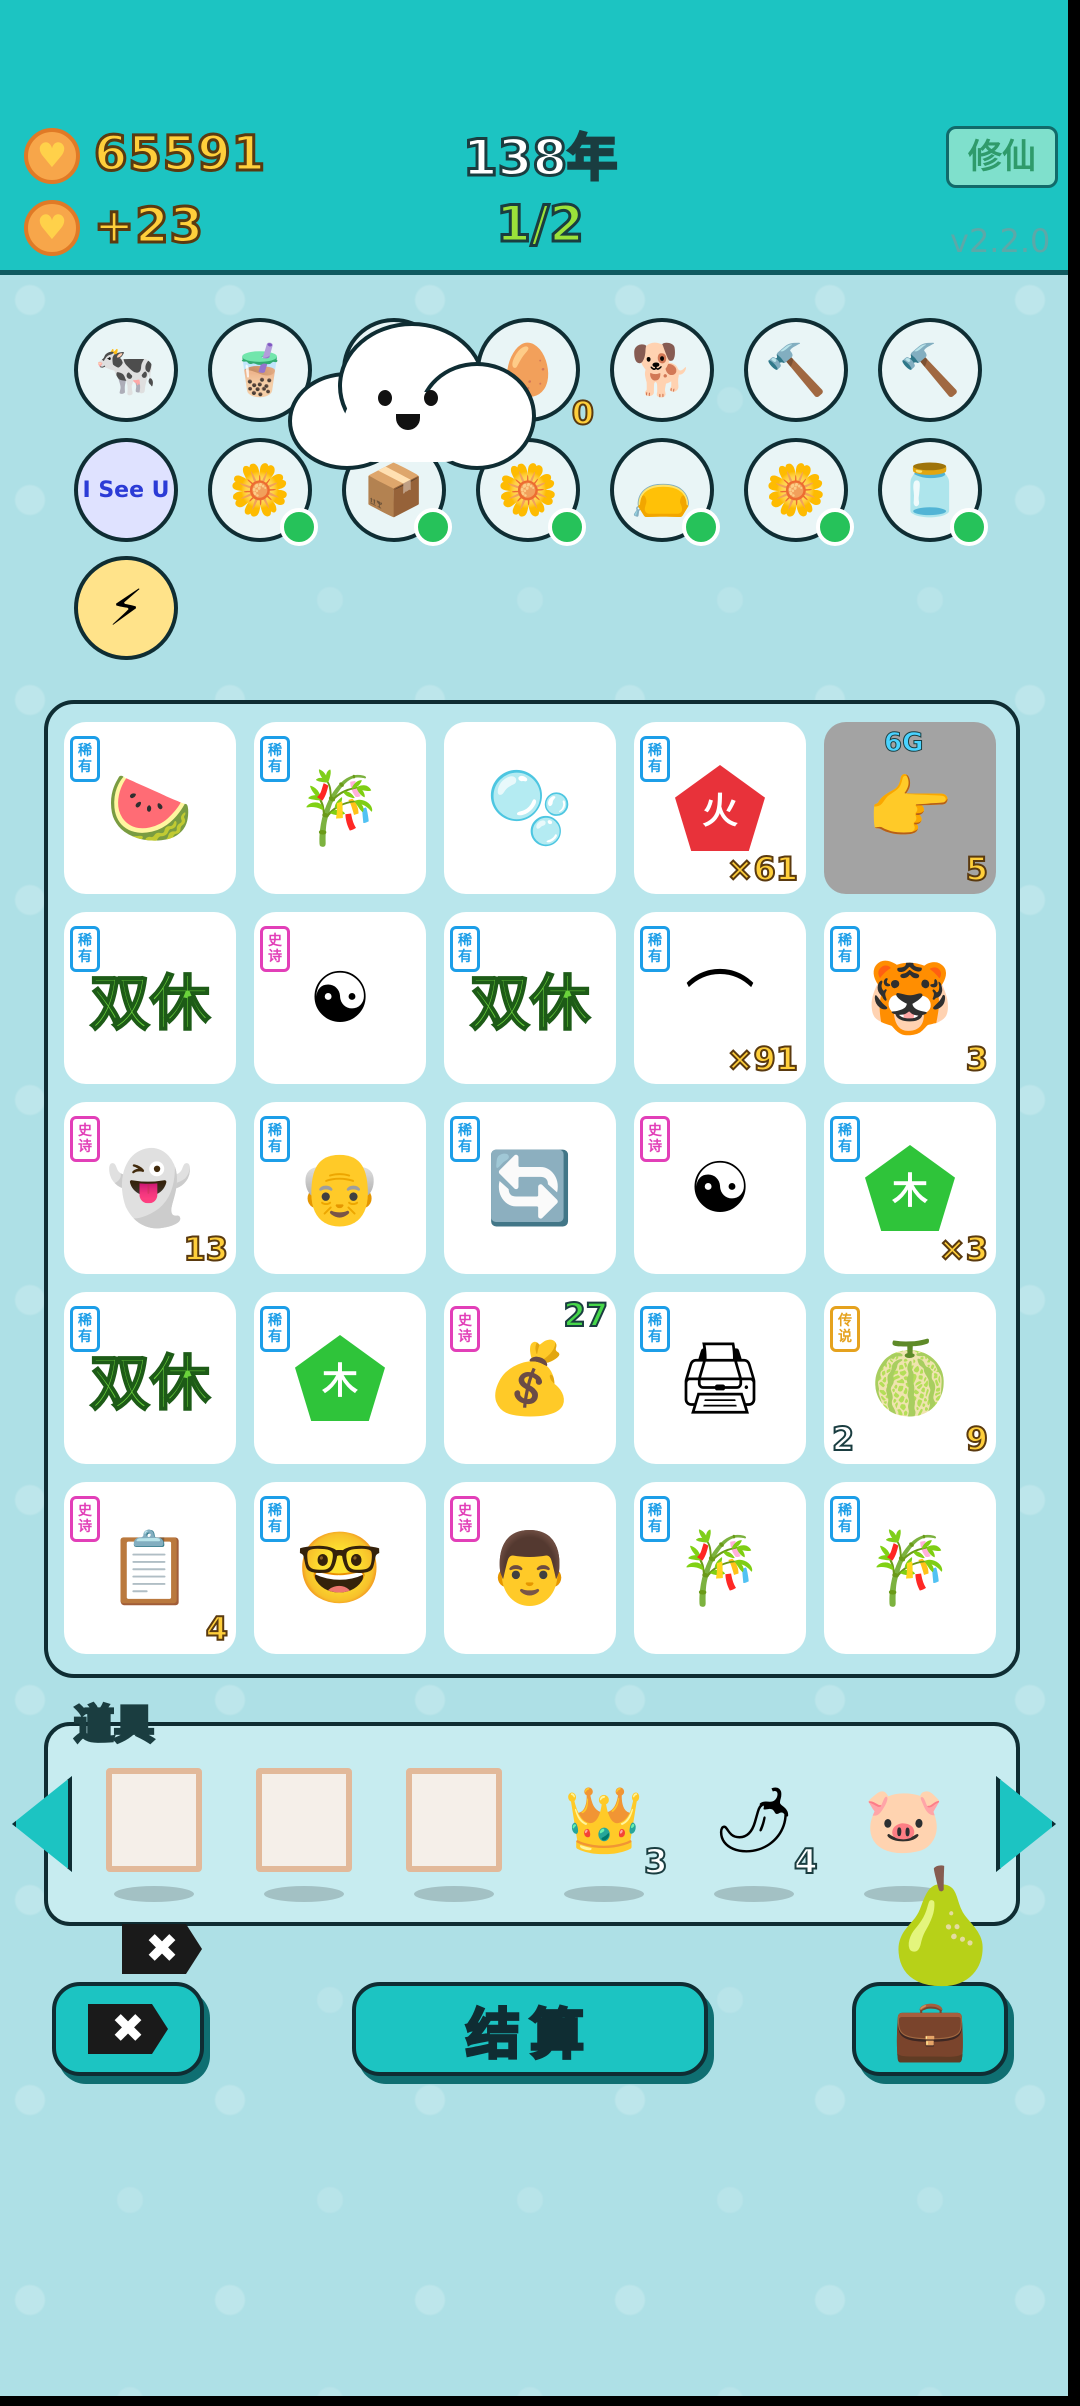 The height and width of the screenshot is (2406, 1080). I want to click on board-cell: 稀有 👴, so click(340, 1188).